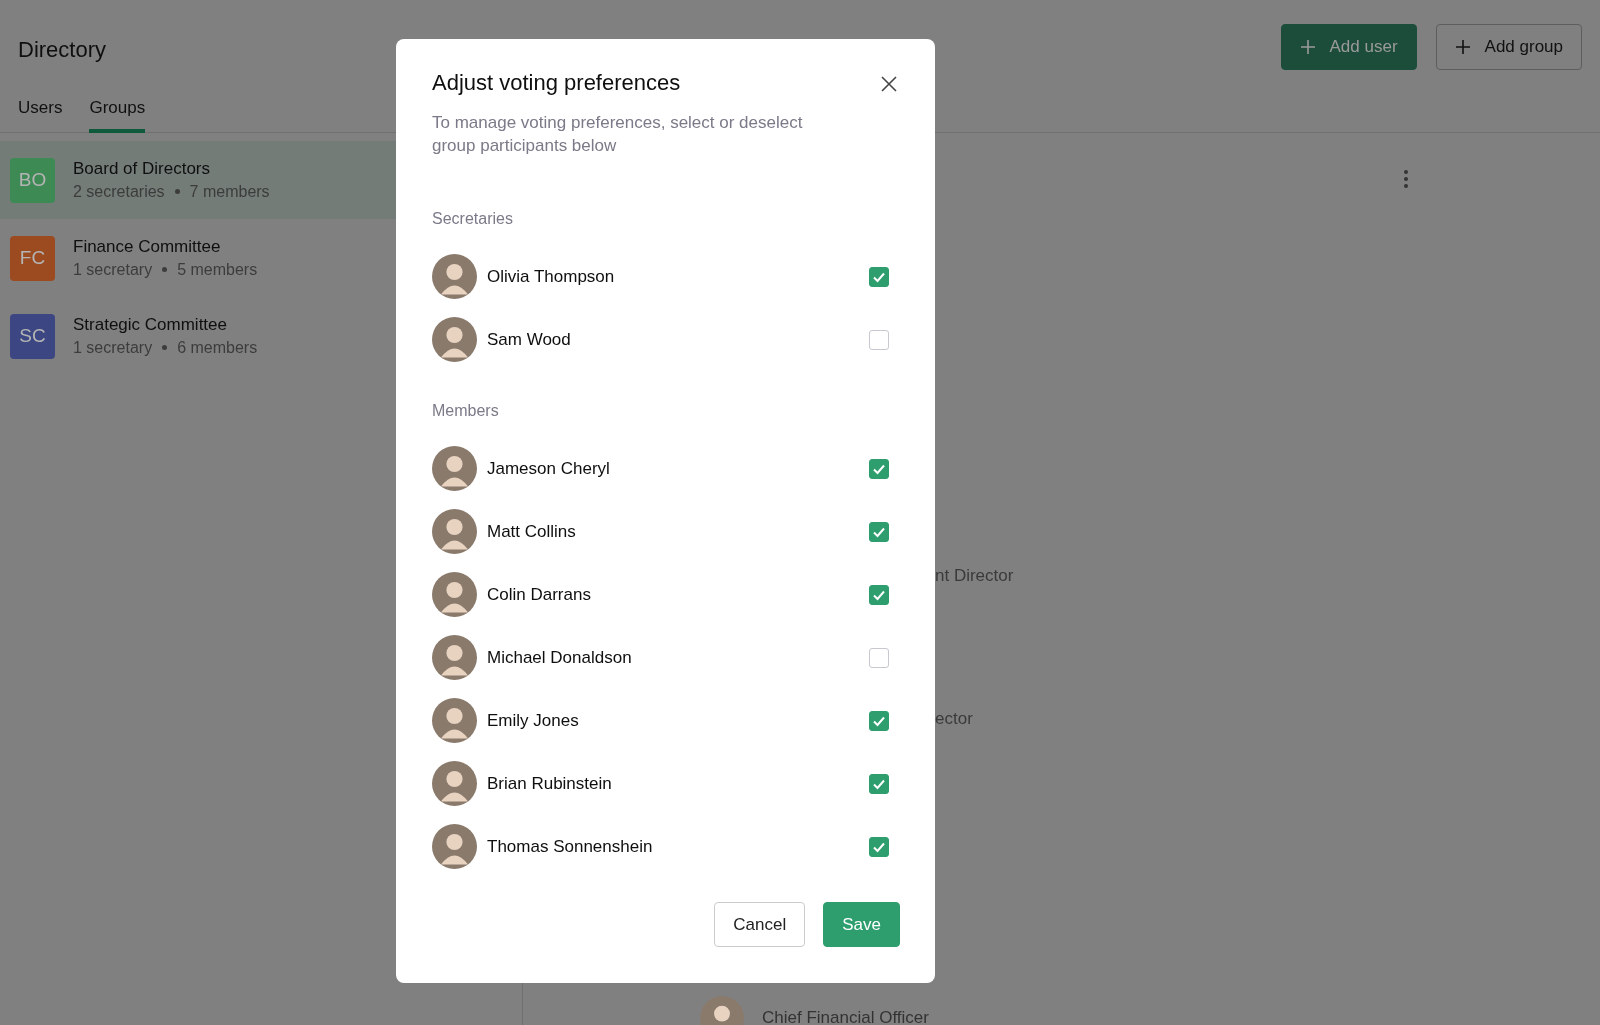 This screenshot has height=1025, width=1600. What do you see at coordinates (889, 83) in the screenshot?
I see `close-icon` at bounding box center [889, 83].